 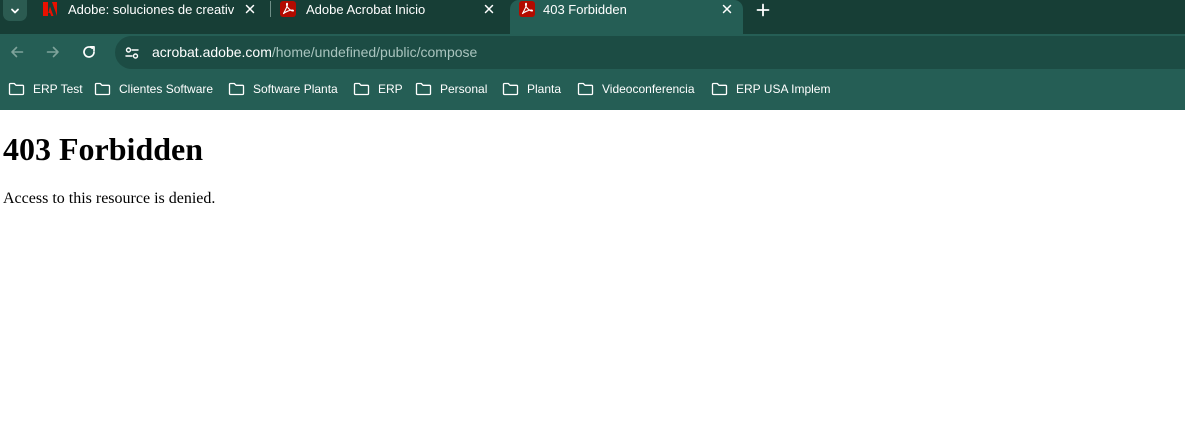 I want to click on tab-title: Adobe Acrobat Inicio, so click(x=366, y=9).